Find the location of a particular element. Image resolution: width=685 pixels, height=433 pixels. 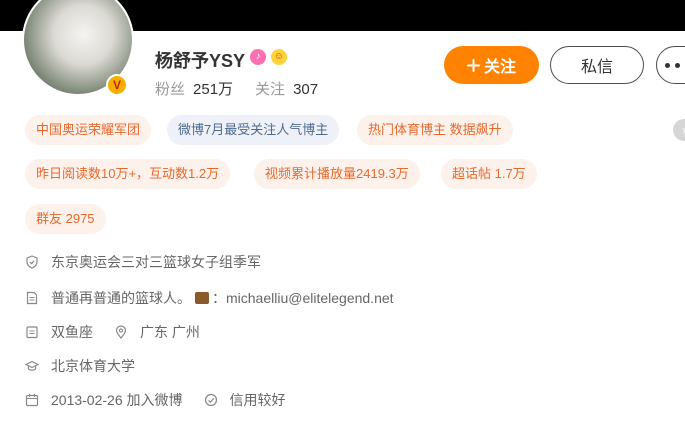

message-button: 私信 is located at coordinates (597, 65).